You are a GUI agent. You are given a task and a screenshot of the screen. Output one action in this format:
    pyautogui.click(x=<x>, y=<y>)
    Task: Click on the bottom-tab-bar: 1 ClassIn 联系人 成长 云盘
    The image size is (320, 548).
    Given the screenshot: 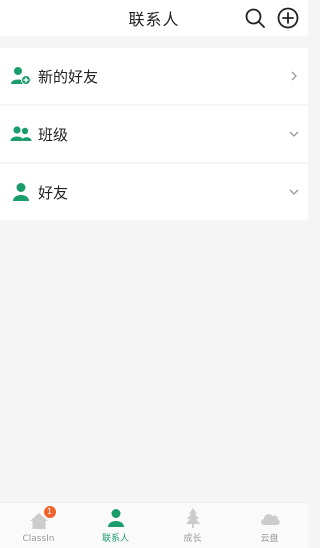 What is the action you would take?
    pyautogui.click(x=154, y=525)
    